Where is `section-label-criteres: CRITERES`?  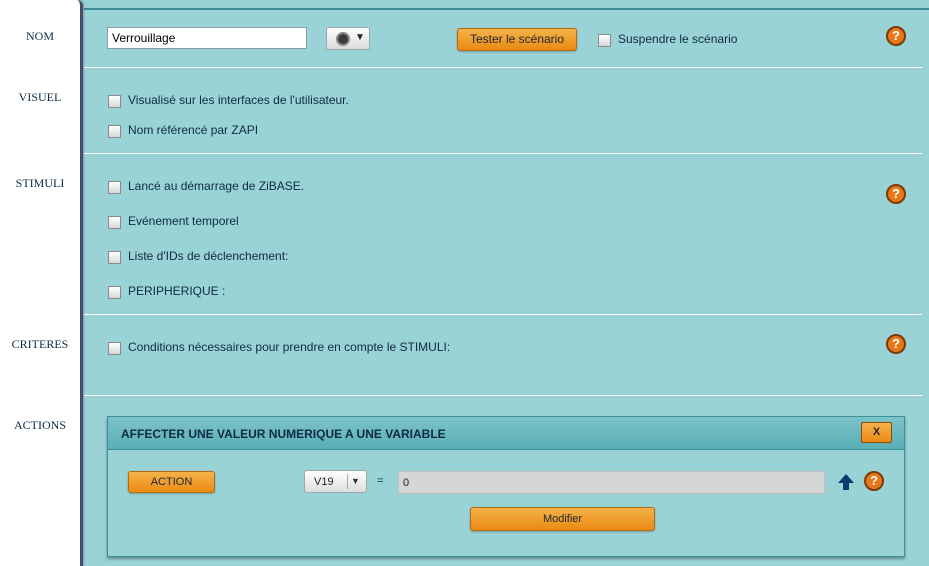 section-label-criteres: CRITERES is located at coordinates (40, 344).